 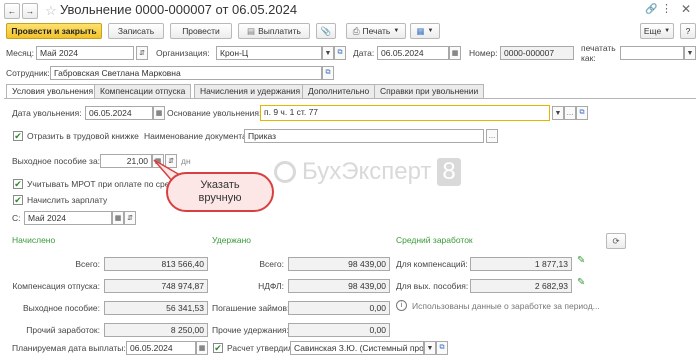 What do you see at coordinates (28, 73) in the screenshot?
I see `employee-label: Сотрудник:` at bounding box center [28, 73].